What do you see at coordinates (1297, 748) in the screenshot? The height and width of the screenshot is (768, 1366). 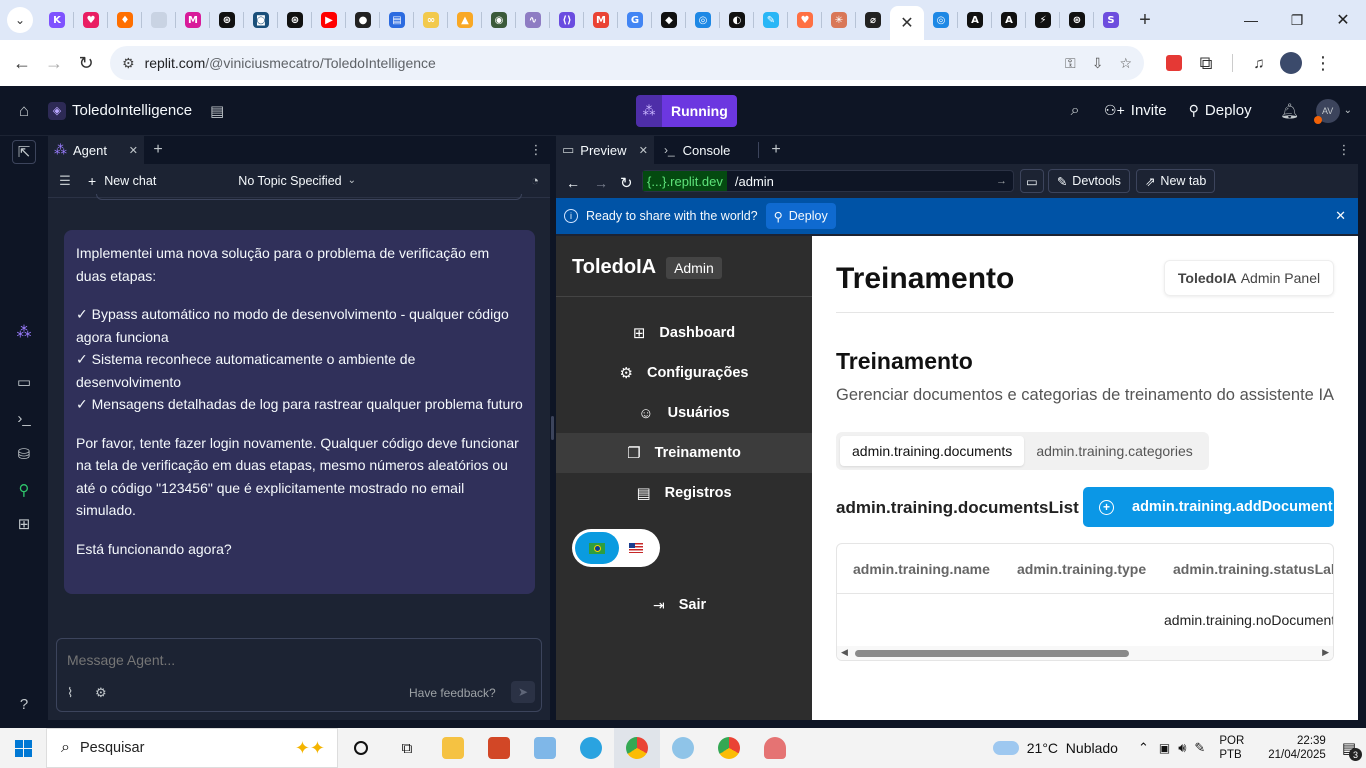 I see `clock: 22:39 21/04/2025` at bounding box center [1297, 748].